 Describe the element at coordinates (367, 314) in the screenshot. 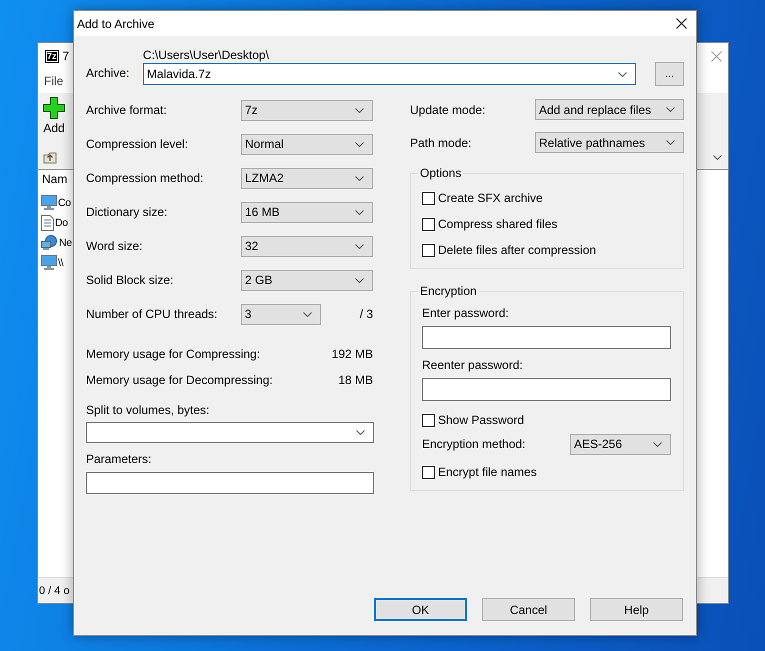

I see `thread-count: / 3` at that location.